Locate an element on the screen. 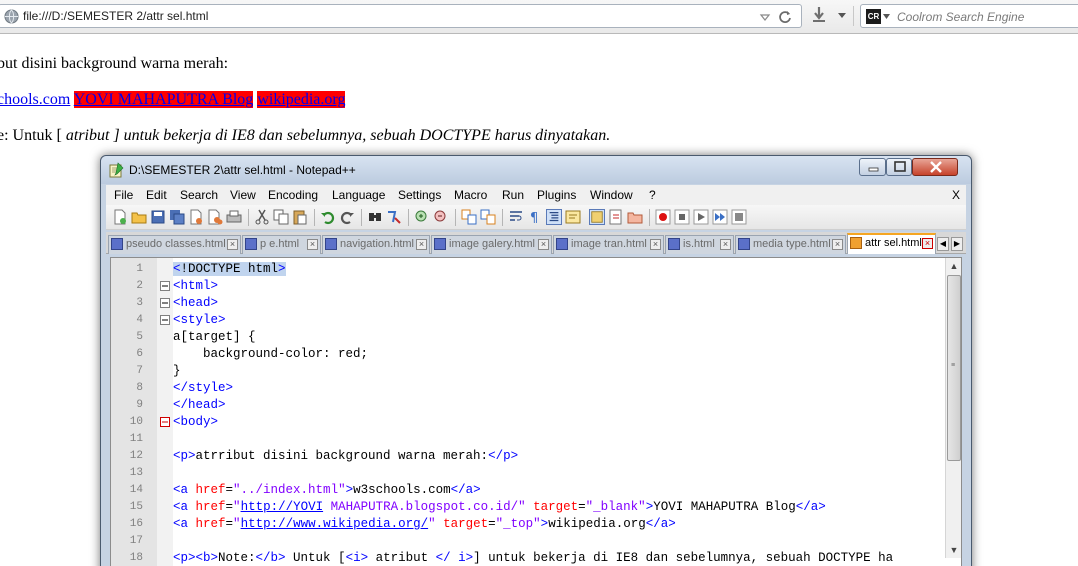 The image size is (1078, 566). address-text: file:///D:/SEMESTER 2/attr sel.html is located at coordinates (115, 16).